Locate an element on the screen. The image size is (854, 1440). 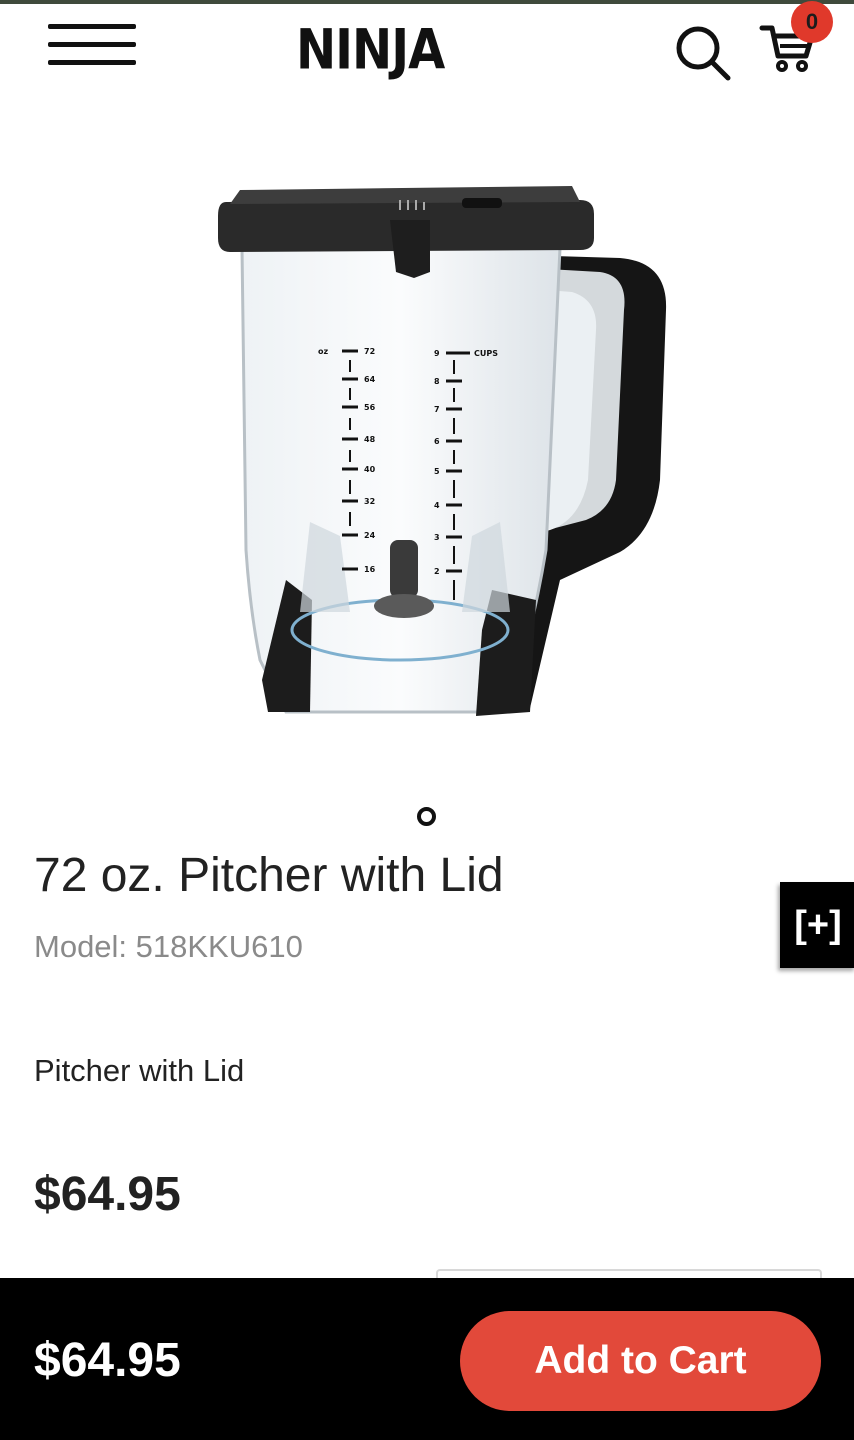
carousel-dot-active is located at coordinates (426, 816).